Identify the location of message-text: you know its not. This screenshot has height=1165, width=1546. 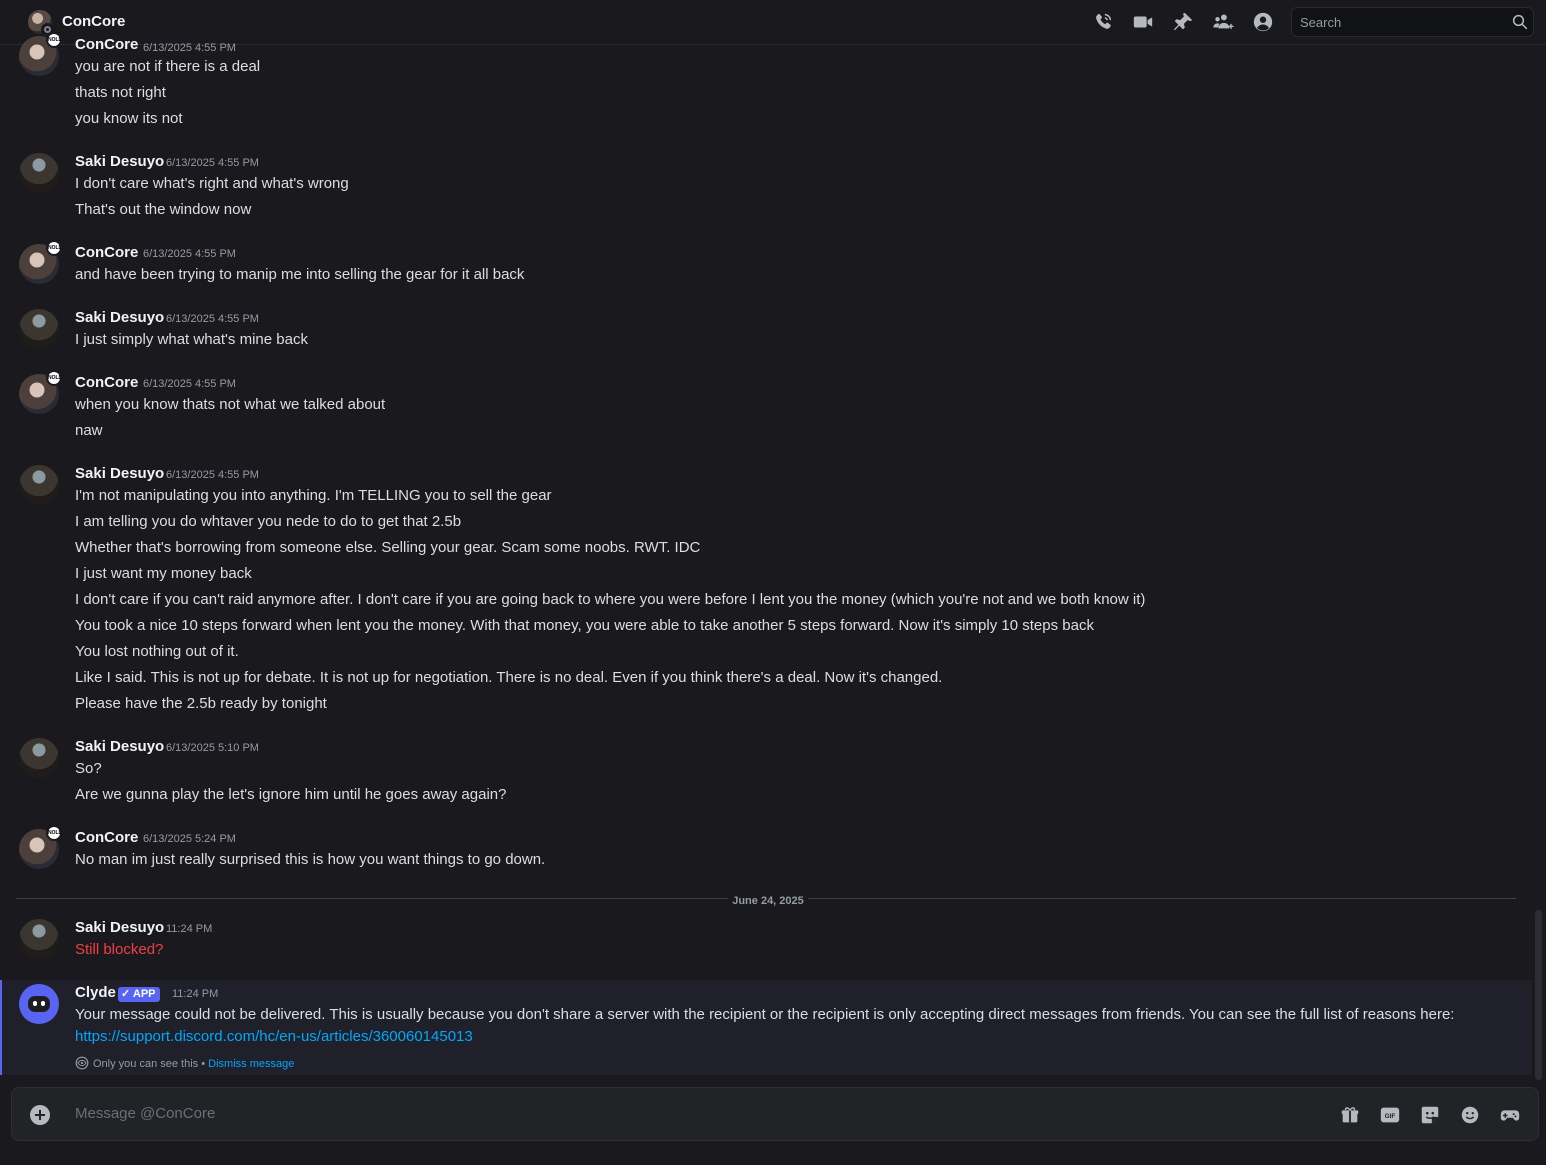
(129, 118).